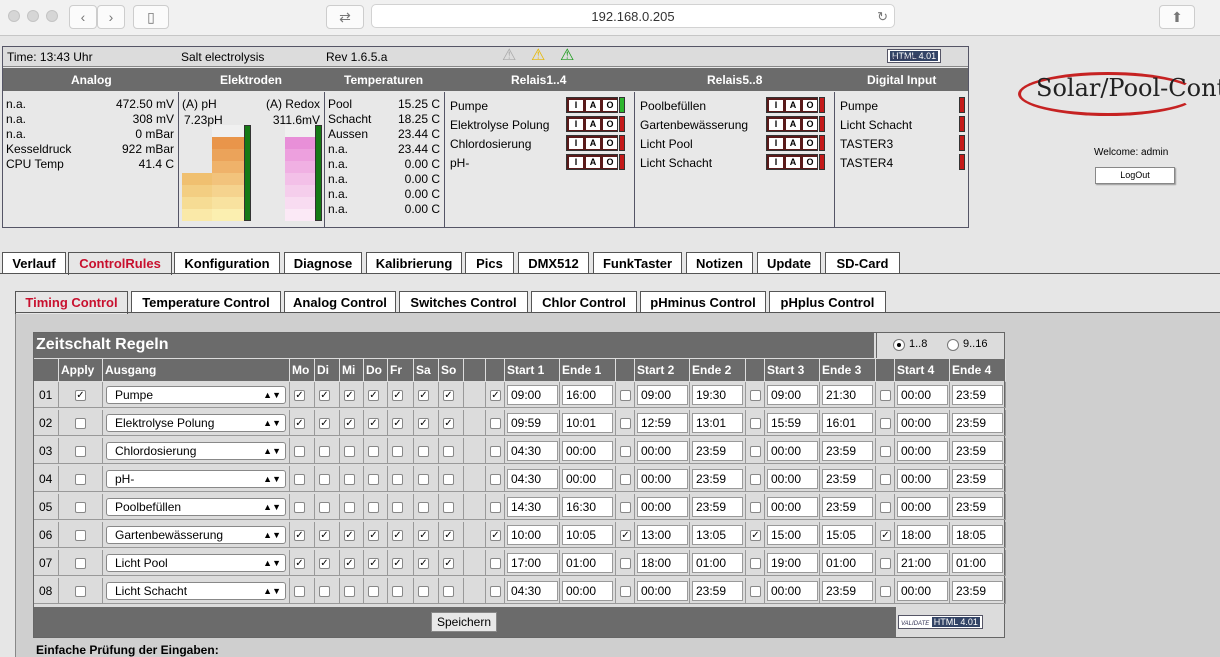 This screenshot has height=657, width=1220. I want to click on end-time-input: 01:00, so click(847, 563).